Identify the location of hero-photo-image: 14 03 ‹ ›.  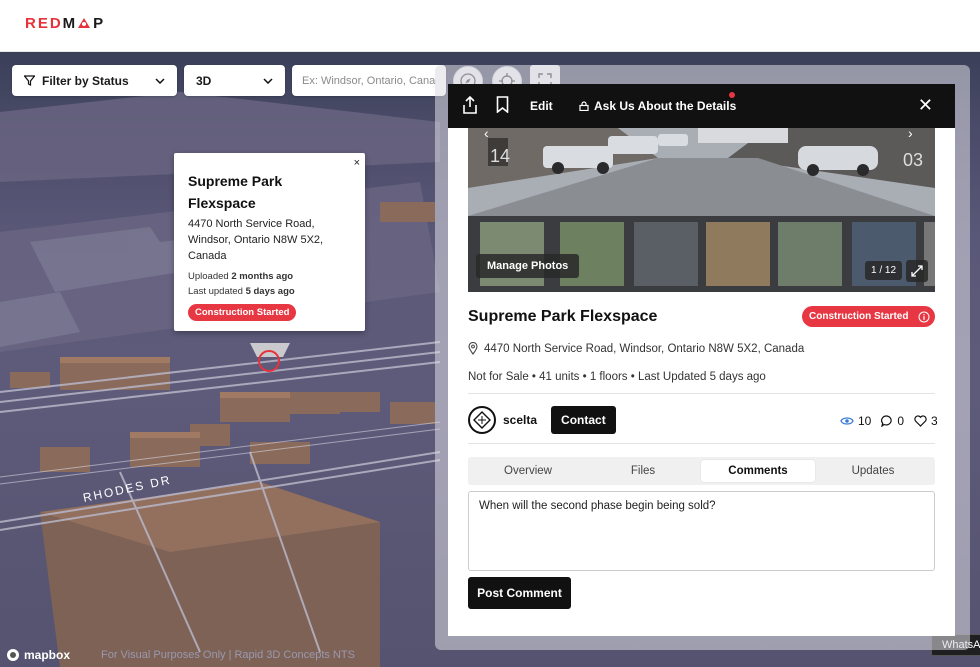
(701, 172).